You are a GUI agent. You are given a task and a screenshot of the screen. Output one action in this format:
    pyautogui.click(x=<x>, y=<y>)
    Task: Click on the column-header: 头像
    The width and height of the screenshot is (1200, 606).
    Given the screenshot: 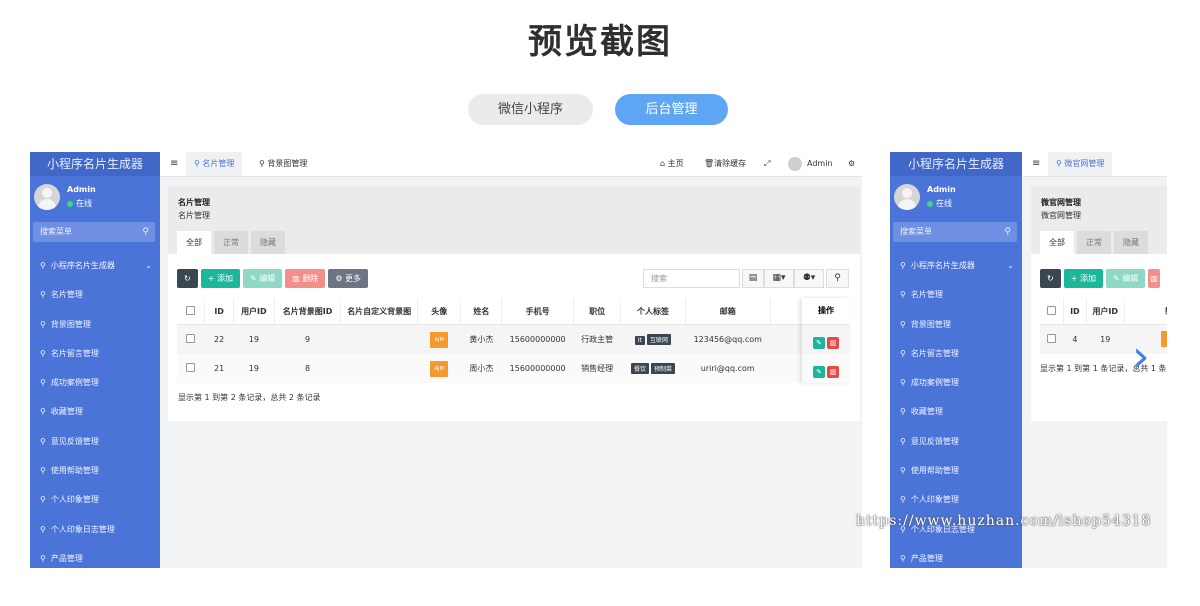 What is the action you would take?
    pyautogui.click(x=439, y=311)
    